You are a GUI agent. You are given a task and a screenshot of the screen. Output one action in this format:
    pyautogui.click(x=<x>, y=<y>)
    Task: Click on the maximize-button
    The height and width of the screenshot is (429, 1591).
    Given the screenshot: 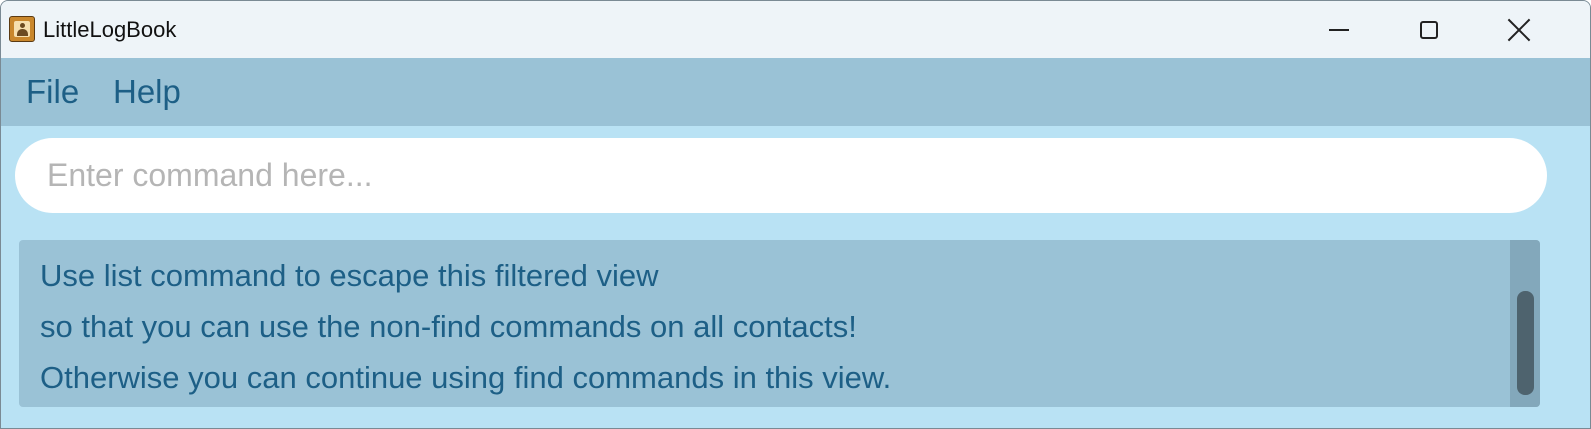 What is the action you would take?
    pyautogui.click(x=1429, y=29)
    